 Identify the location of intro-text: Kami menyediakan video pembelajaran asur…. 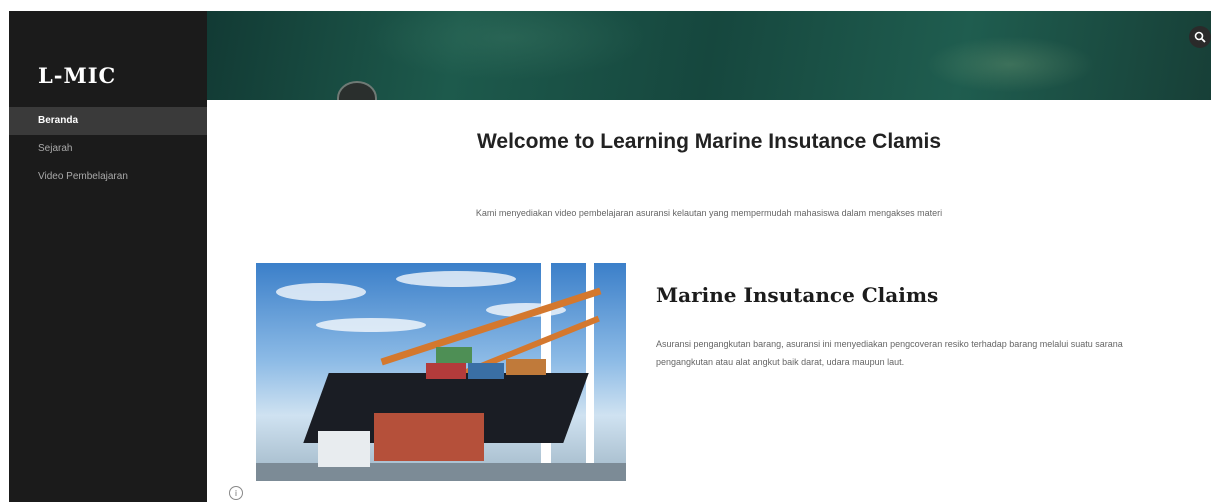
(709, 213).